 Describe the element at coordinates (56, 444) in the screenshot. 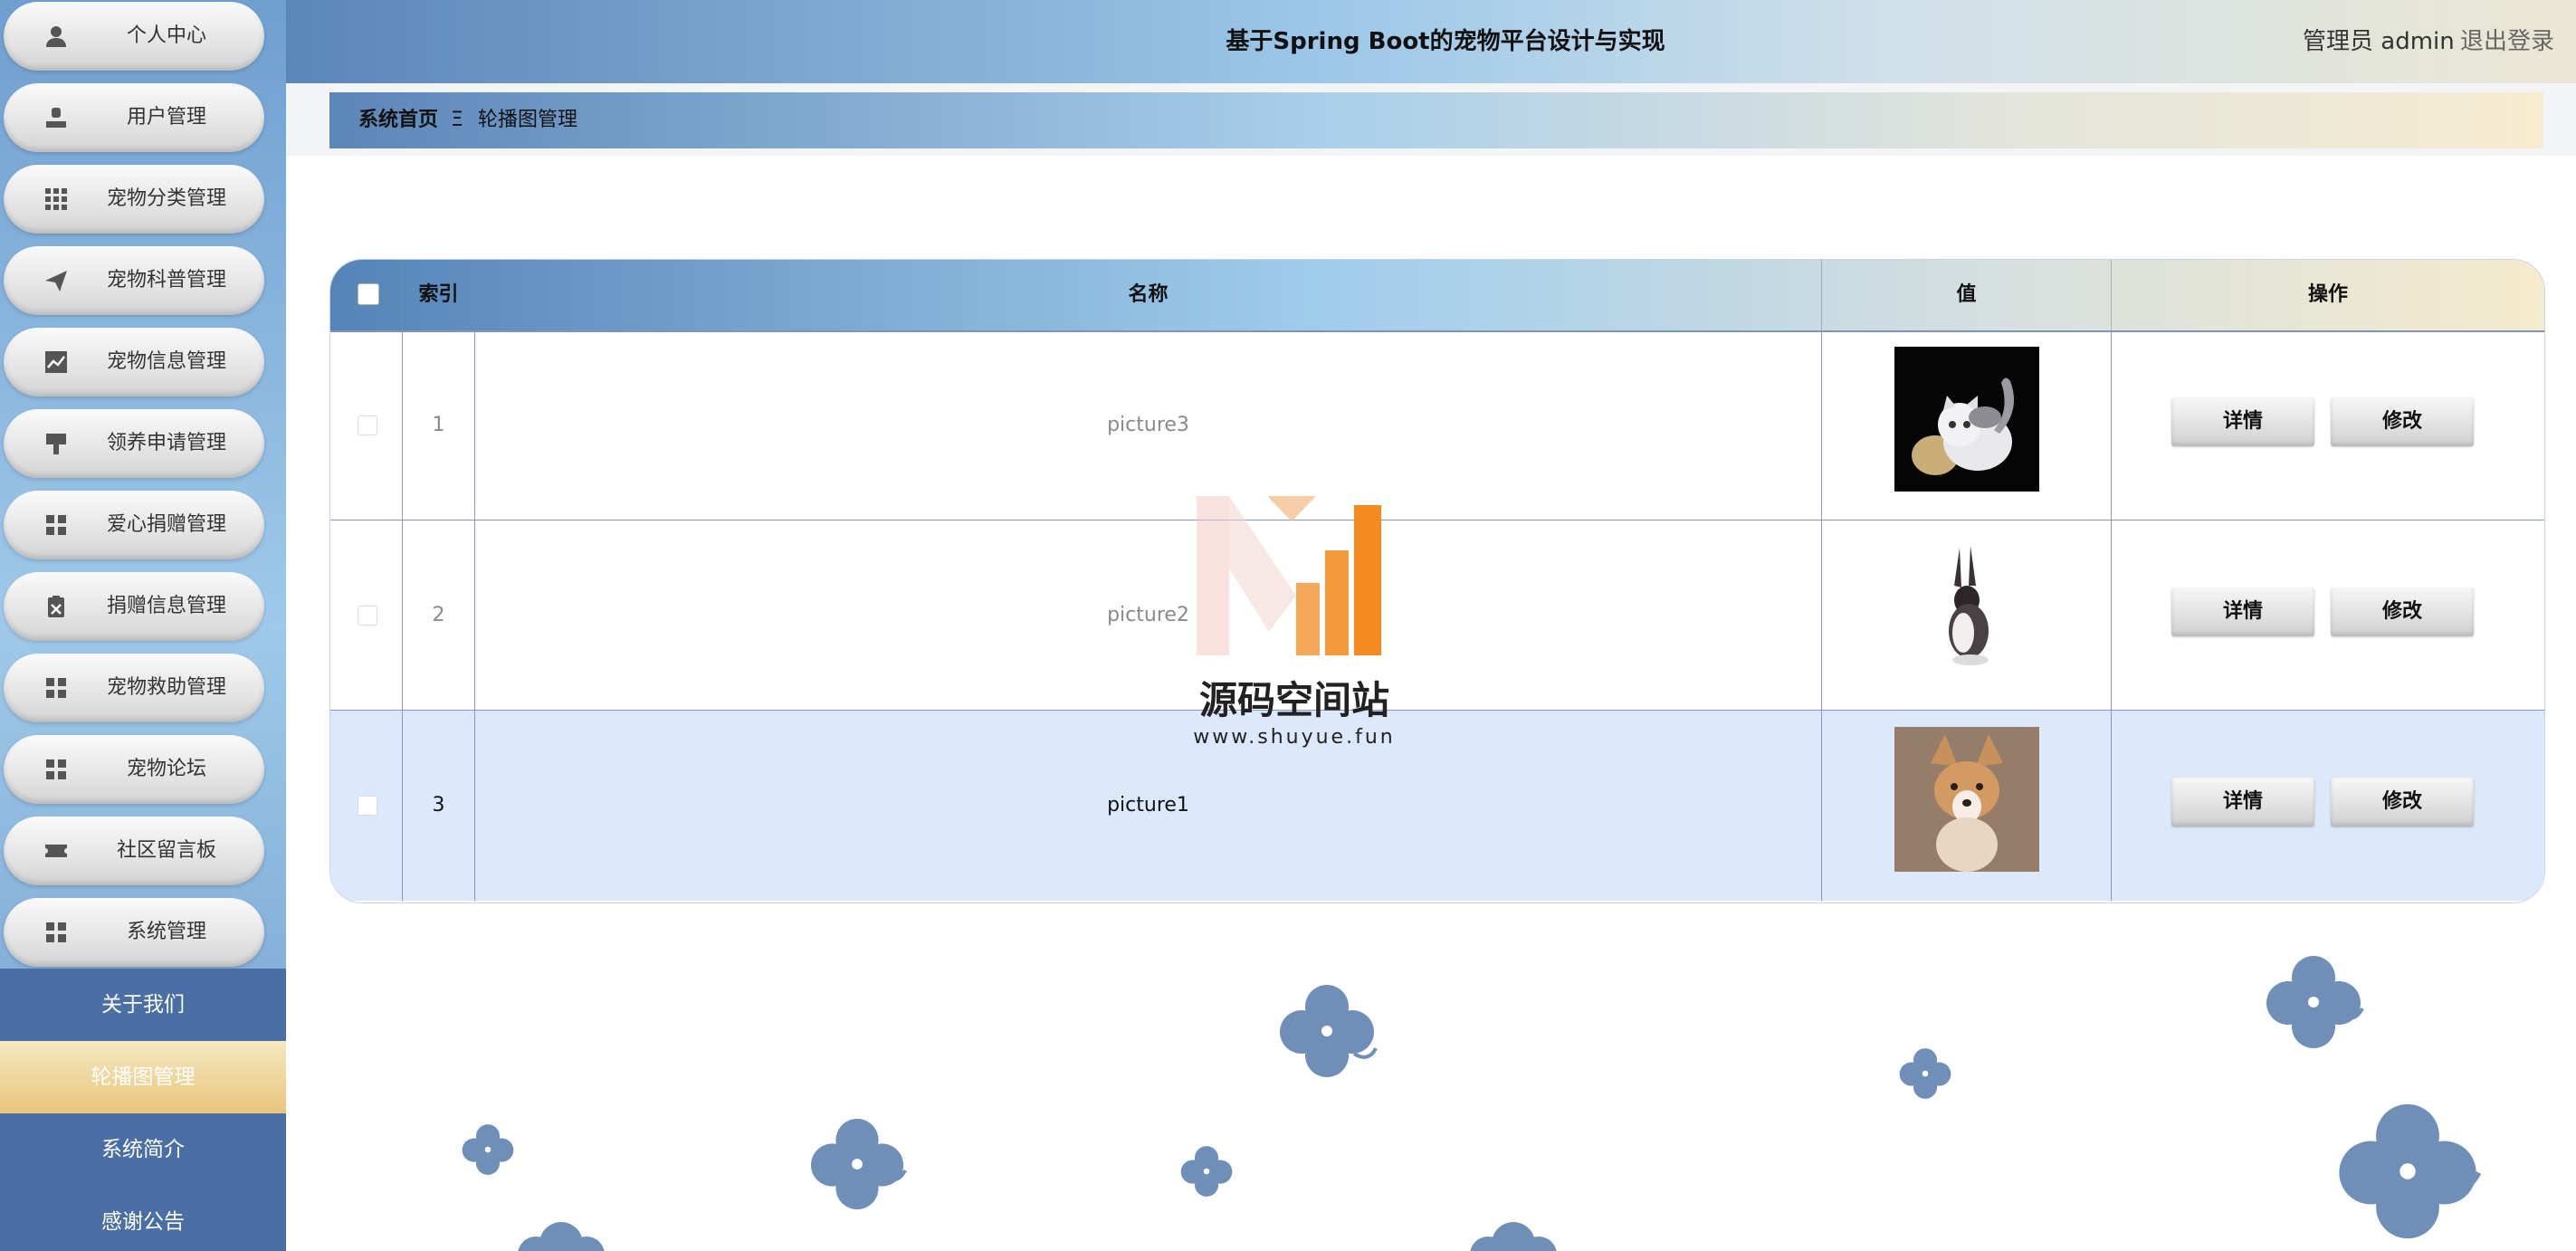

I see `flag-icon` at that location.